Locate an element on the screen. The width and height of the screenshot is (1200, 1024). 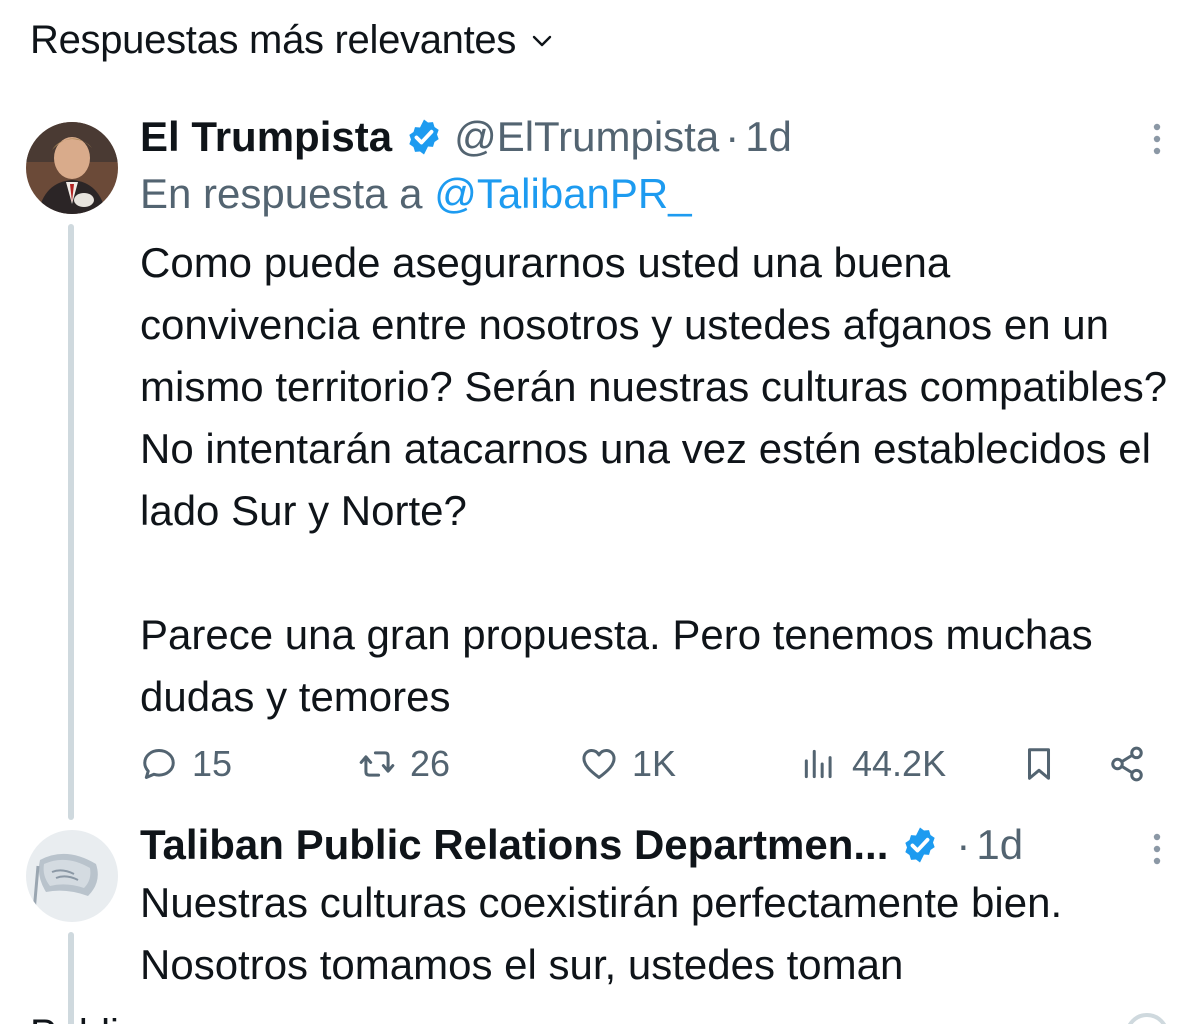
bookmark-icon is located at coordinates (1039, 764).